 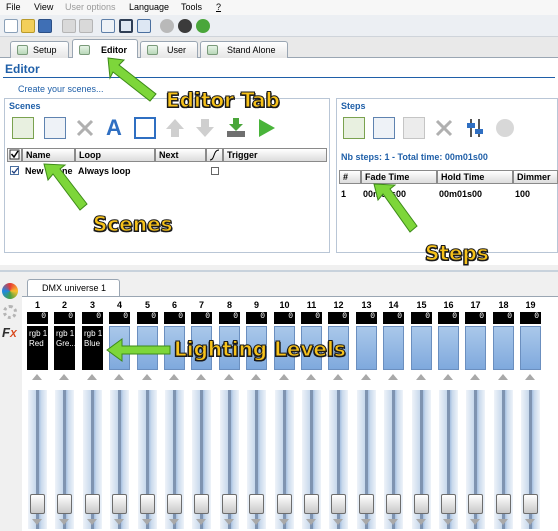 I want to click on tab-stand-alone: Stand Alone, so click(x=244, y=49).